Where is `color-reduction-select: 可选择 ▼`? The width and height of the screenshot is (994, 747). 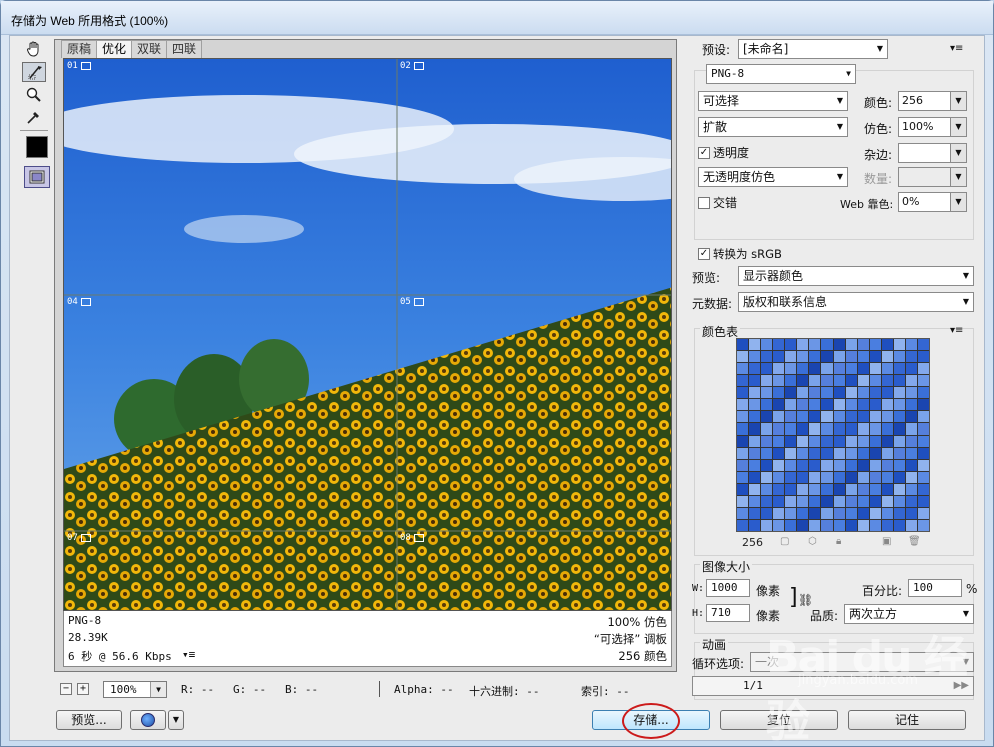
color-reduction-select: 可选择 ▼ is located at coordinates (773, 101).